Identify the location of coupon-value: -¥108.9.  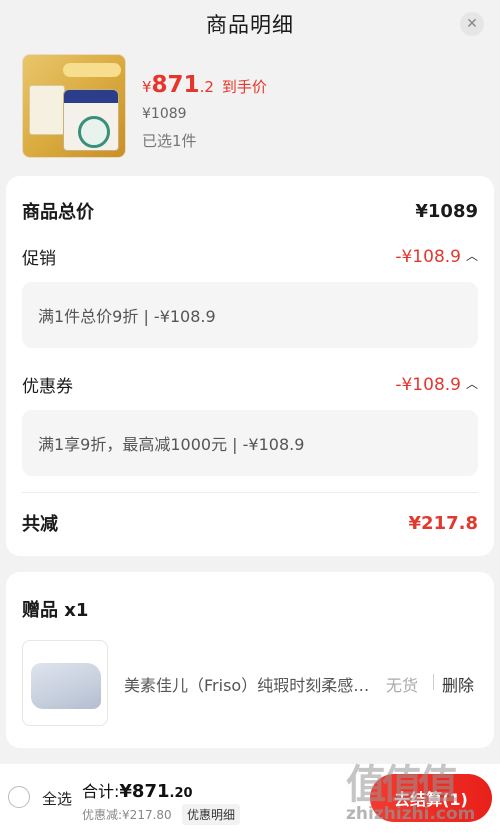
(428, 384).